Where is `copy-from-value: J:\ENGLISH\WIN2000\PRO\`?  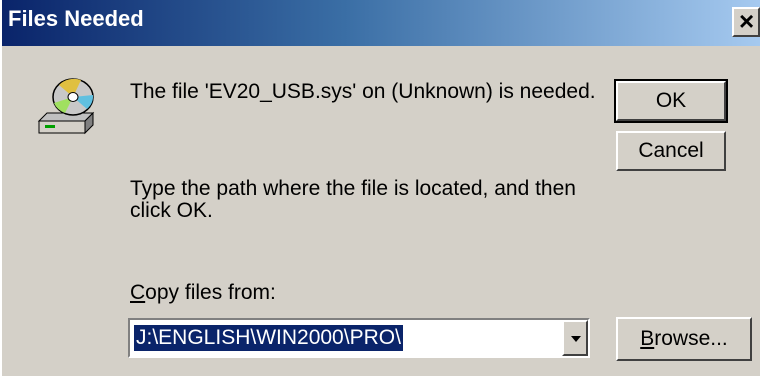
copy-from-value: J:\ENGLISH\WIN2000\PRO\ is located at coordinates (268, 338).